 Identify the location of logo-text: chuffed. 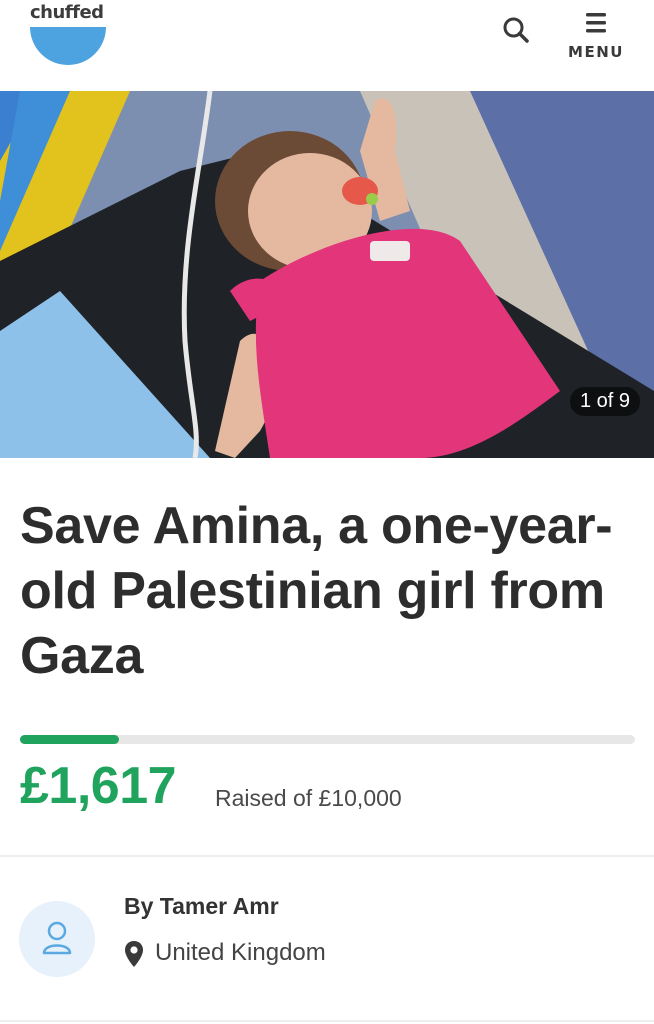
(67, 12).